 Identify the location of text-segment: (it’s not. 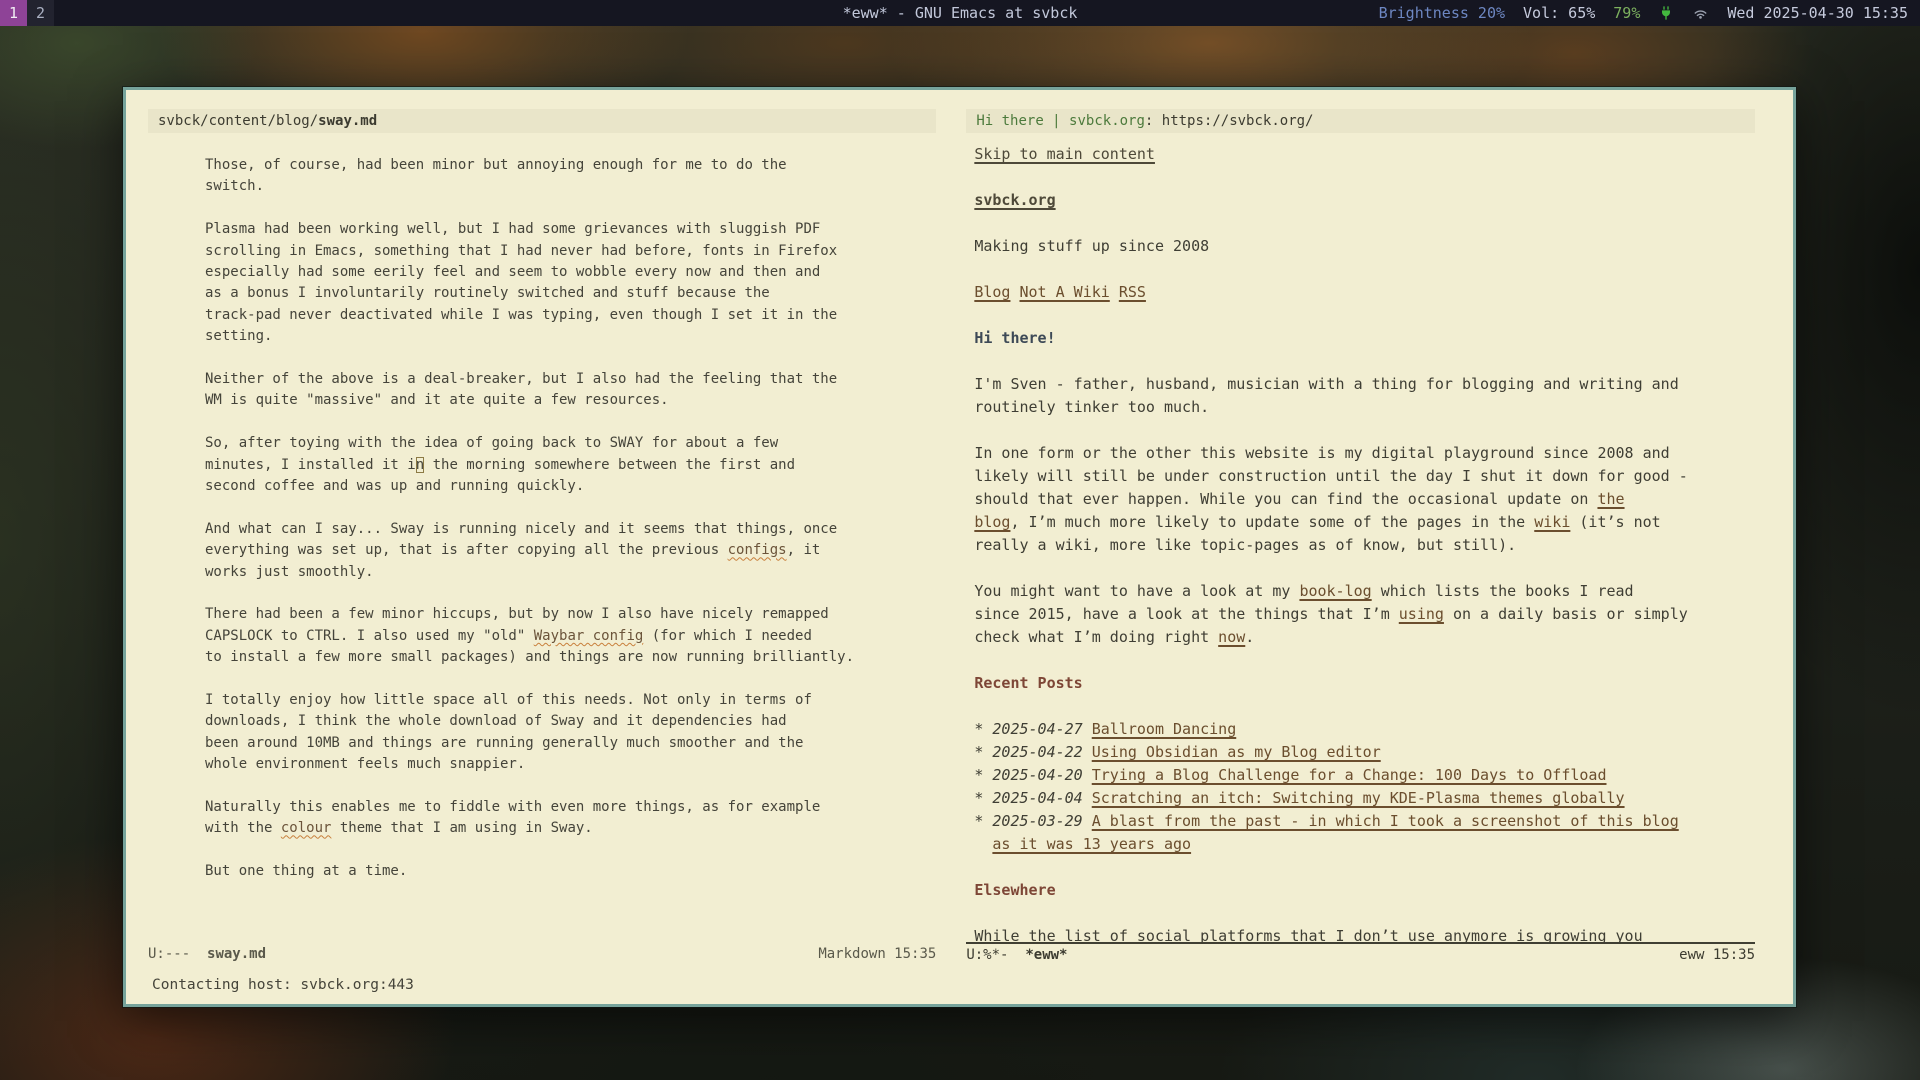
(1615, 522).